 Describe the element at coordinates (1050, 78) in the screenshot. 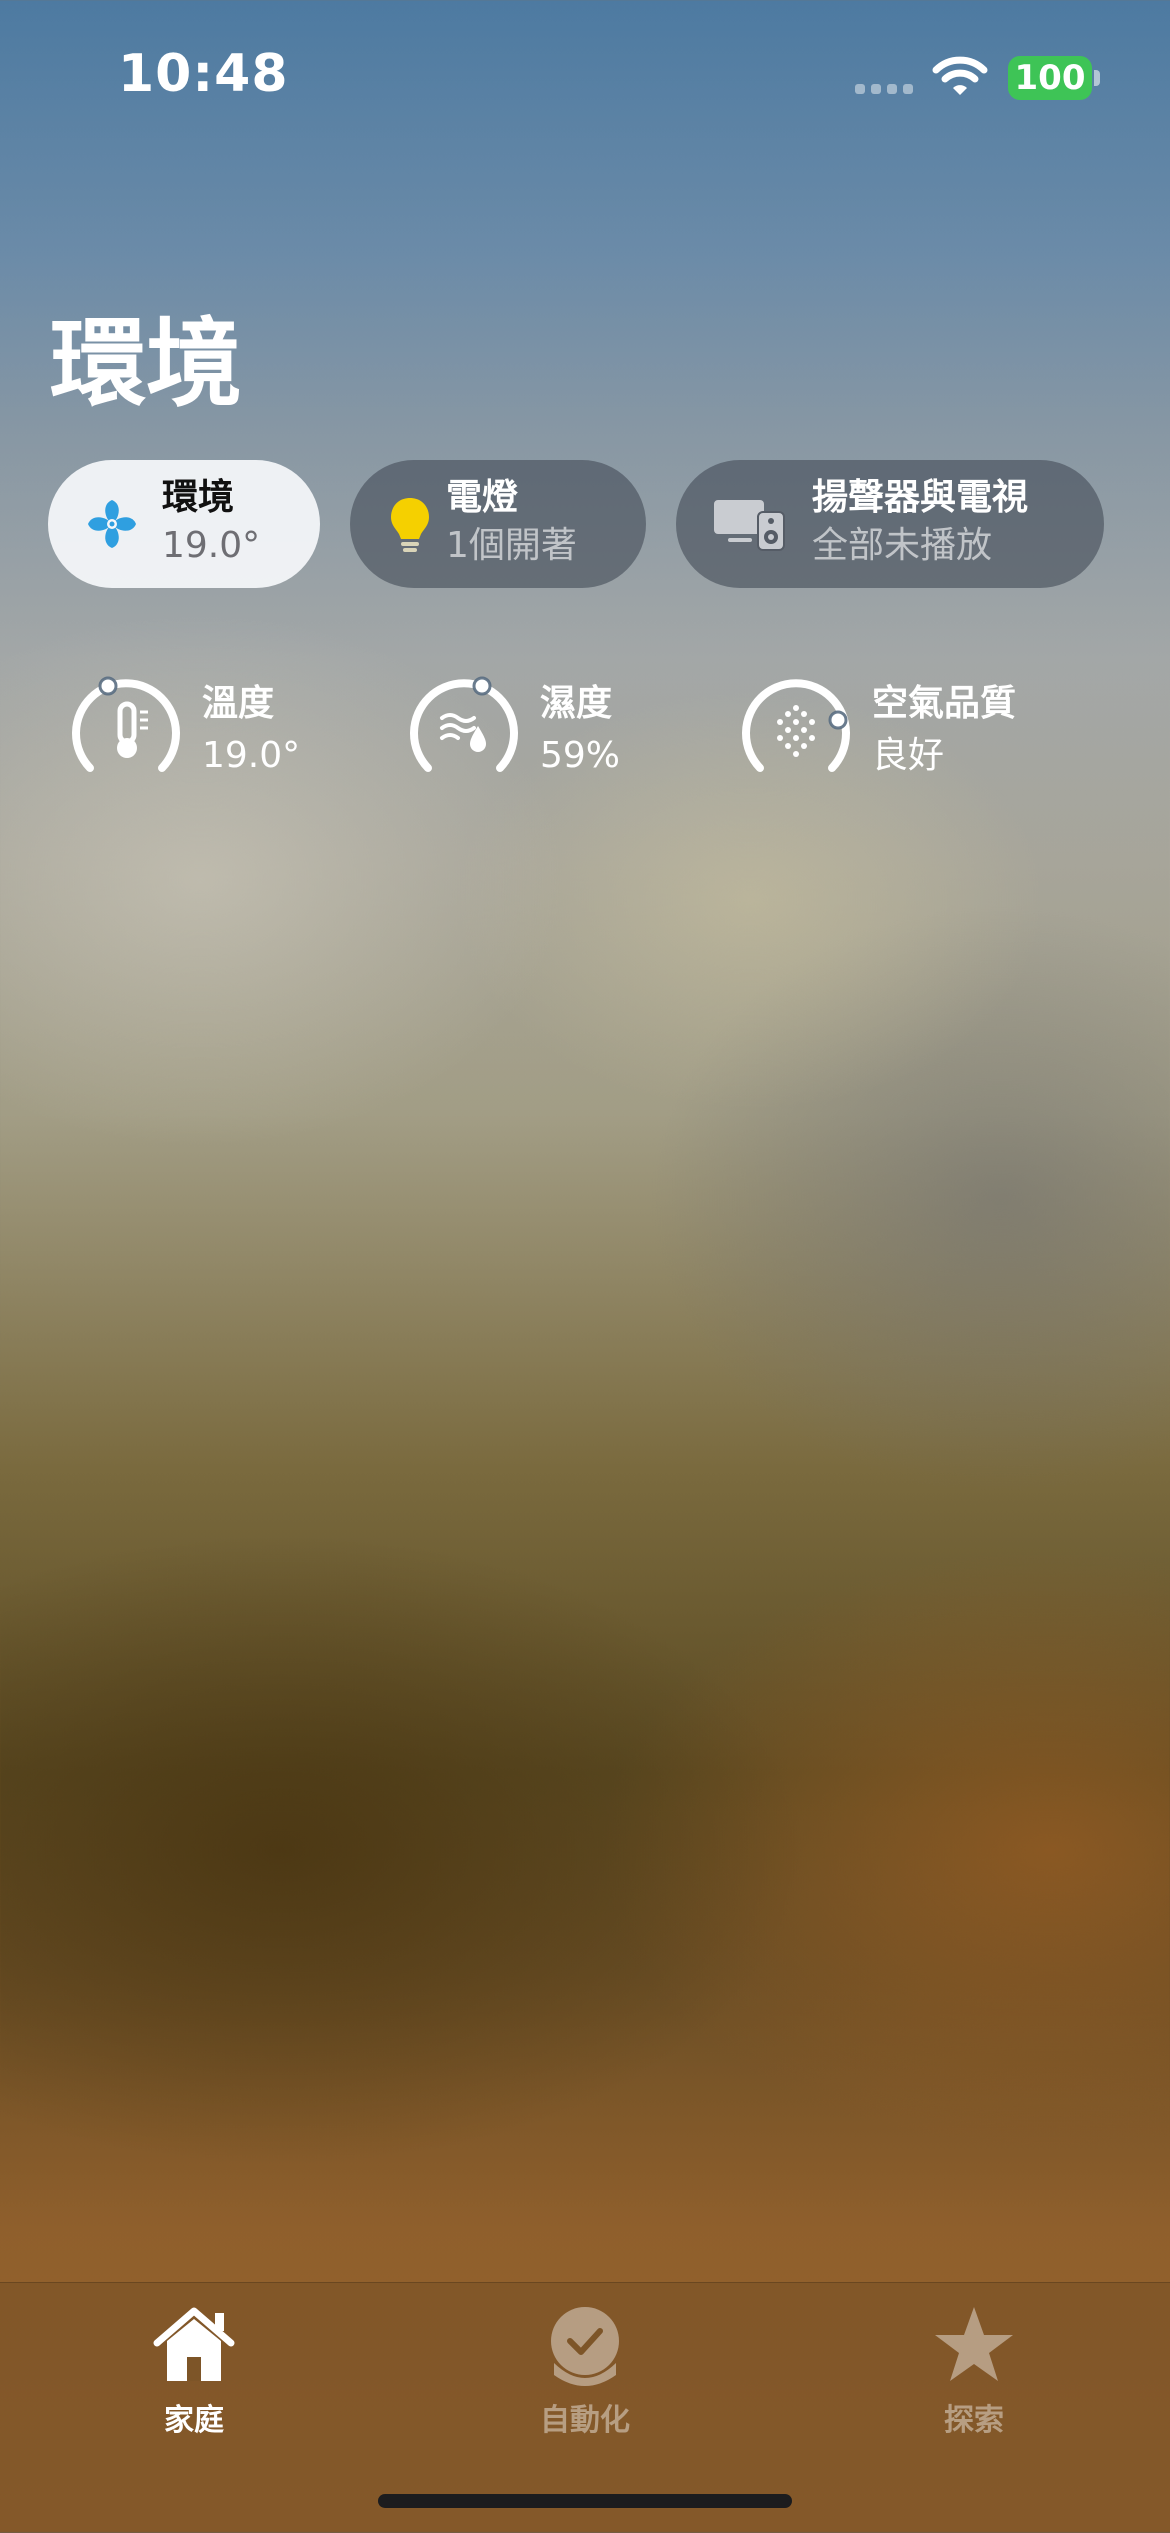

I see `battery-icon: 100` at that location.